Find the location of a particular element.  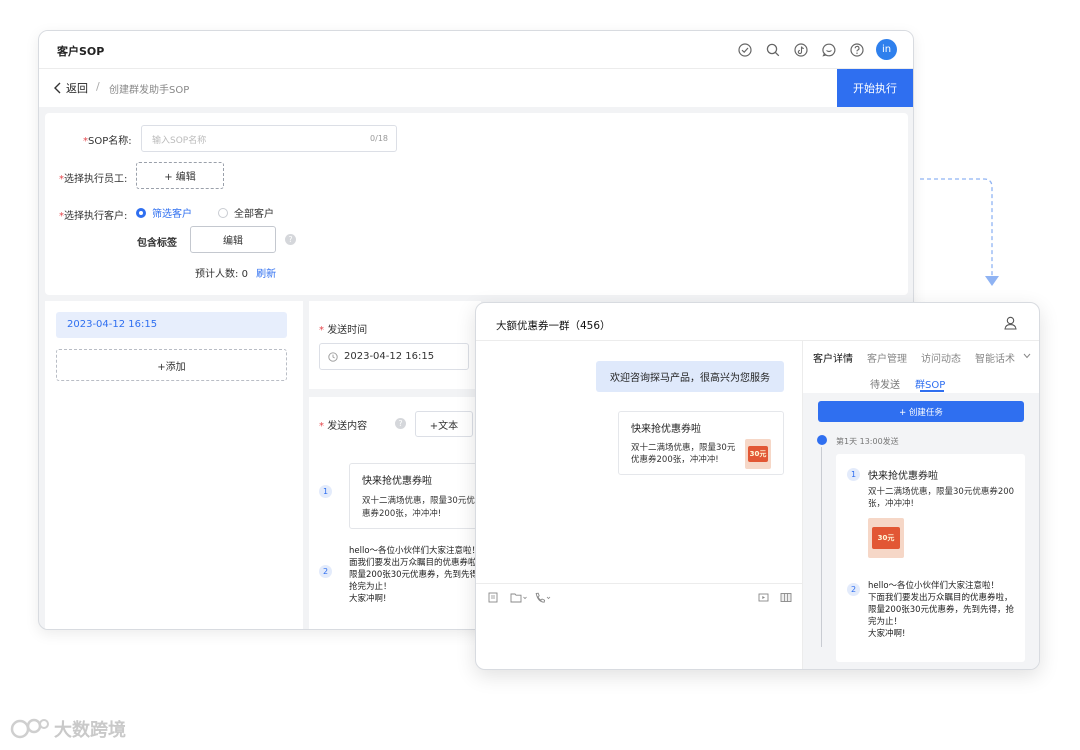

chat-title: 大额优惠券一群（456） is located at coordinates (553, 326).